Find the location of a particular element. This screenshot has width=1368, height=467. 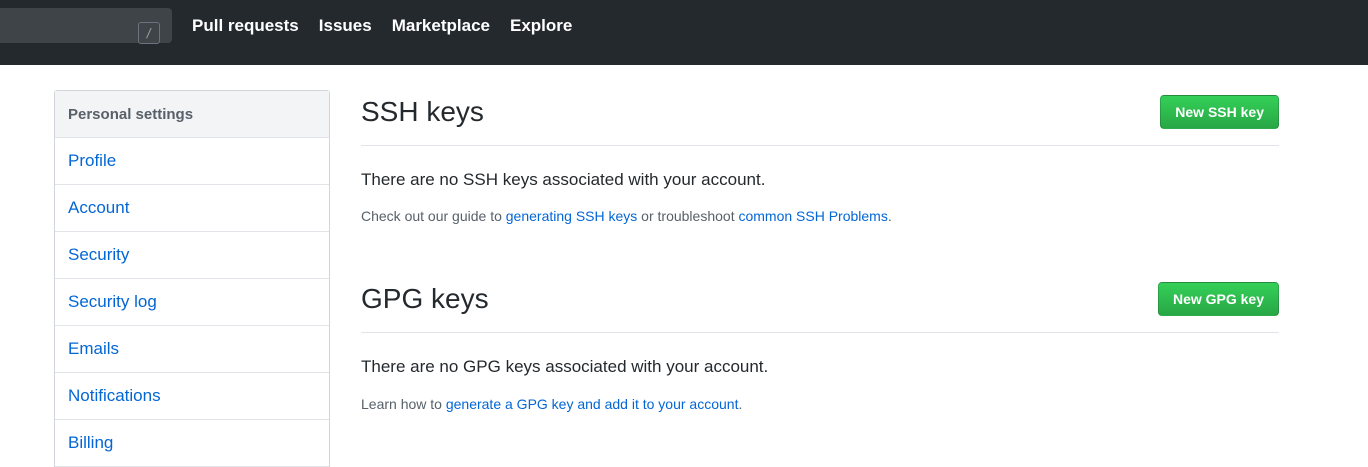

sidebar-heading: Personal settings is located at coordinates (192, 114).